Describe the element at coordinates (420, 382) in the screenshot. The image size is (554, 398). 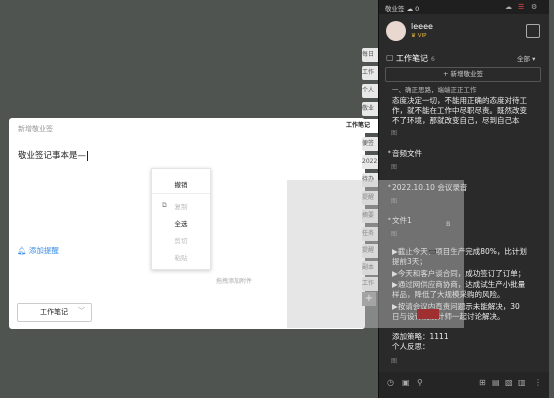
I see `search-icon: ⚲` at that location.